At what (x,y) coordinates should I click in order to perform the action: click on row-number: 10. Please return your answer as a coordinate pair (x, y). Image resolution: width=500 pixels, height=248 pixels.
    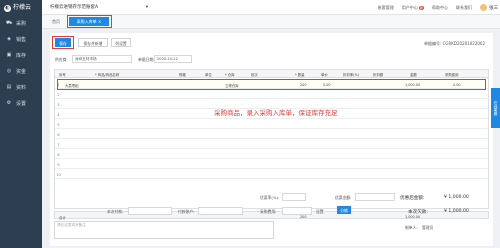
    Looking at the image, I should click on (58, 174).